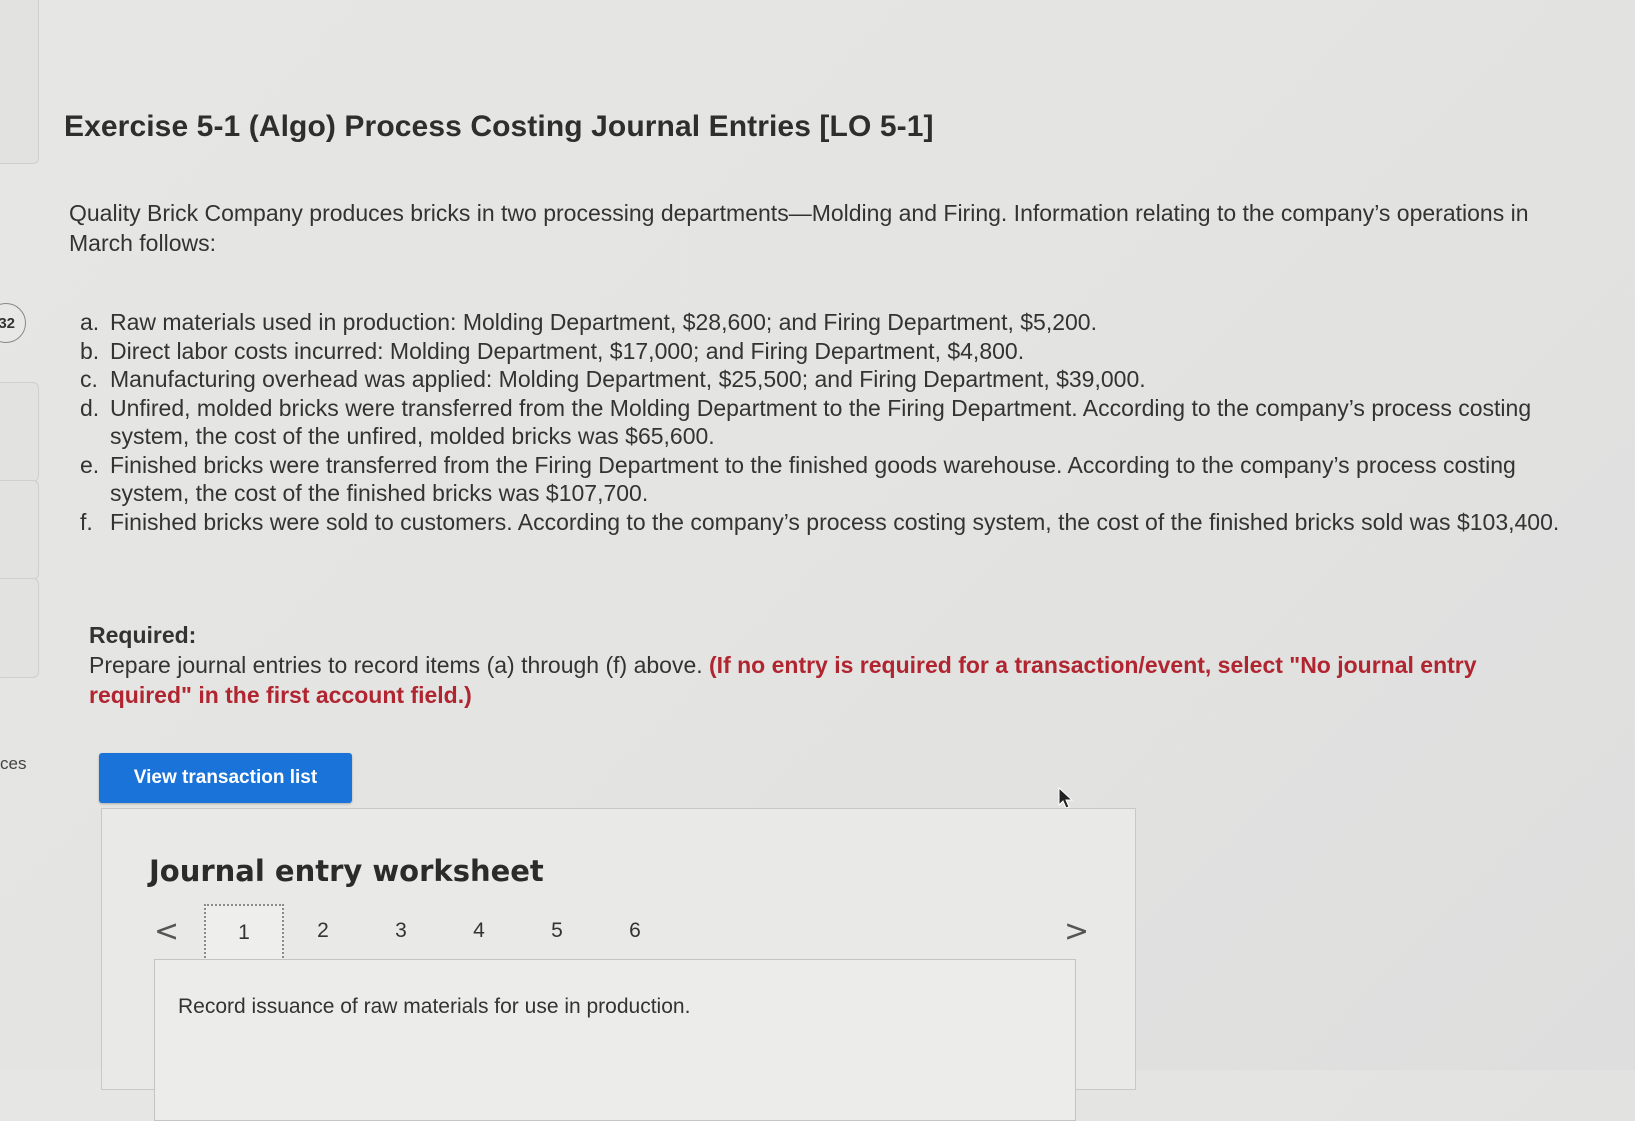 Image resolution: width=1635 pixels, height=1121 pixels. Describe the element at coordinates (225, 778) in the screenshot. I see `view-transaction-list-button: View transaction list` at that location.